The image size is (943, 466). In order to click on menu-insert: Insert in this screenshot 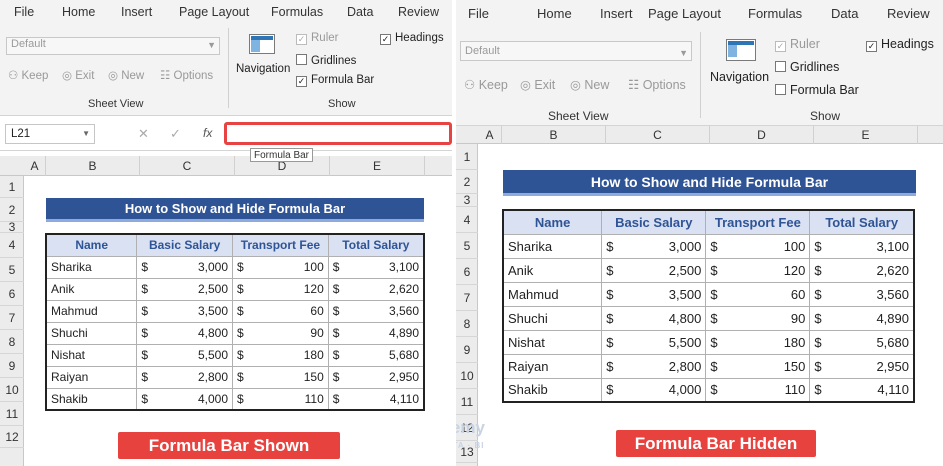, I will do `click(616, 13)`.